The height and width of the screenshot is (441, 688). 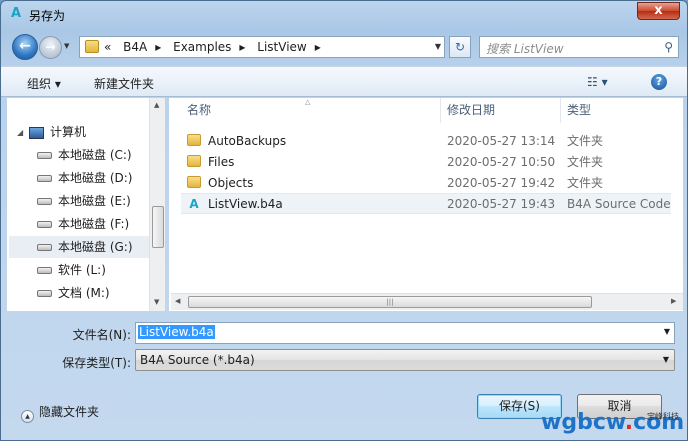 I want to click on tree-item-drive-c: 本地磁盘 (C:), so click(x=92, y=155).